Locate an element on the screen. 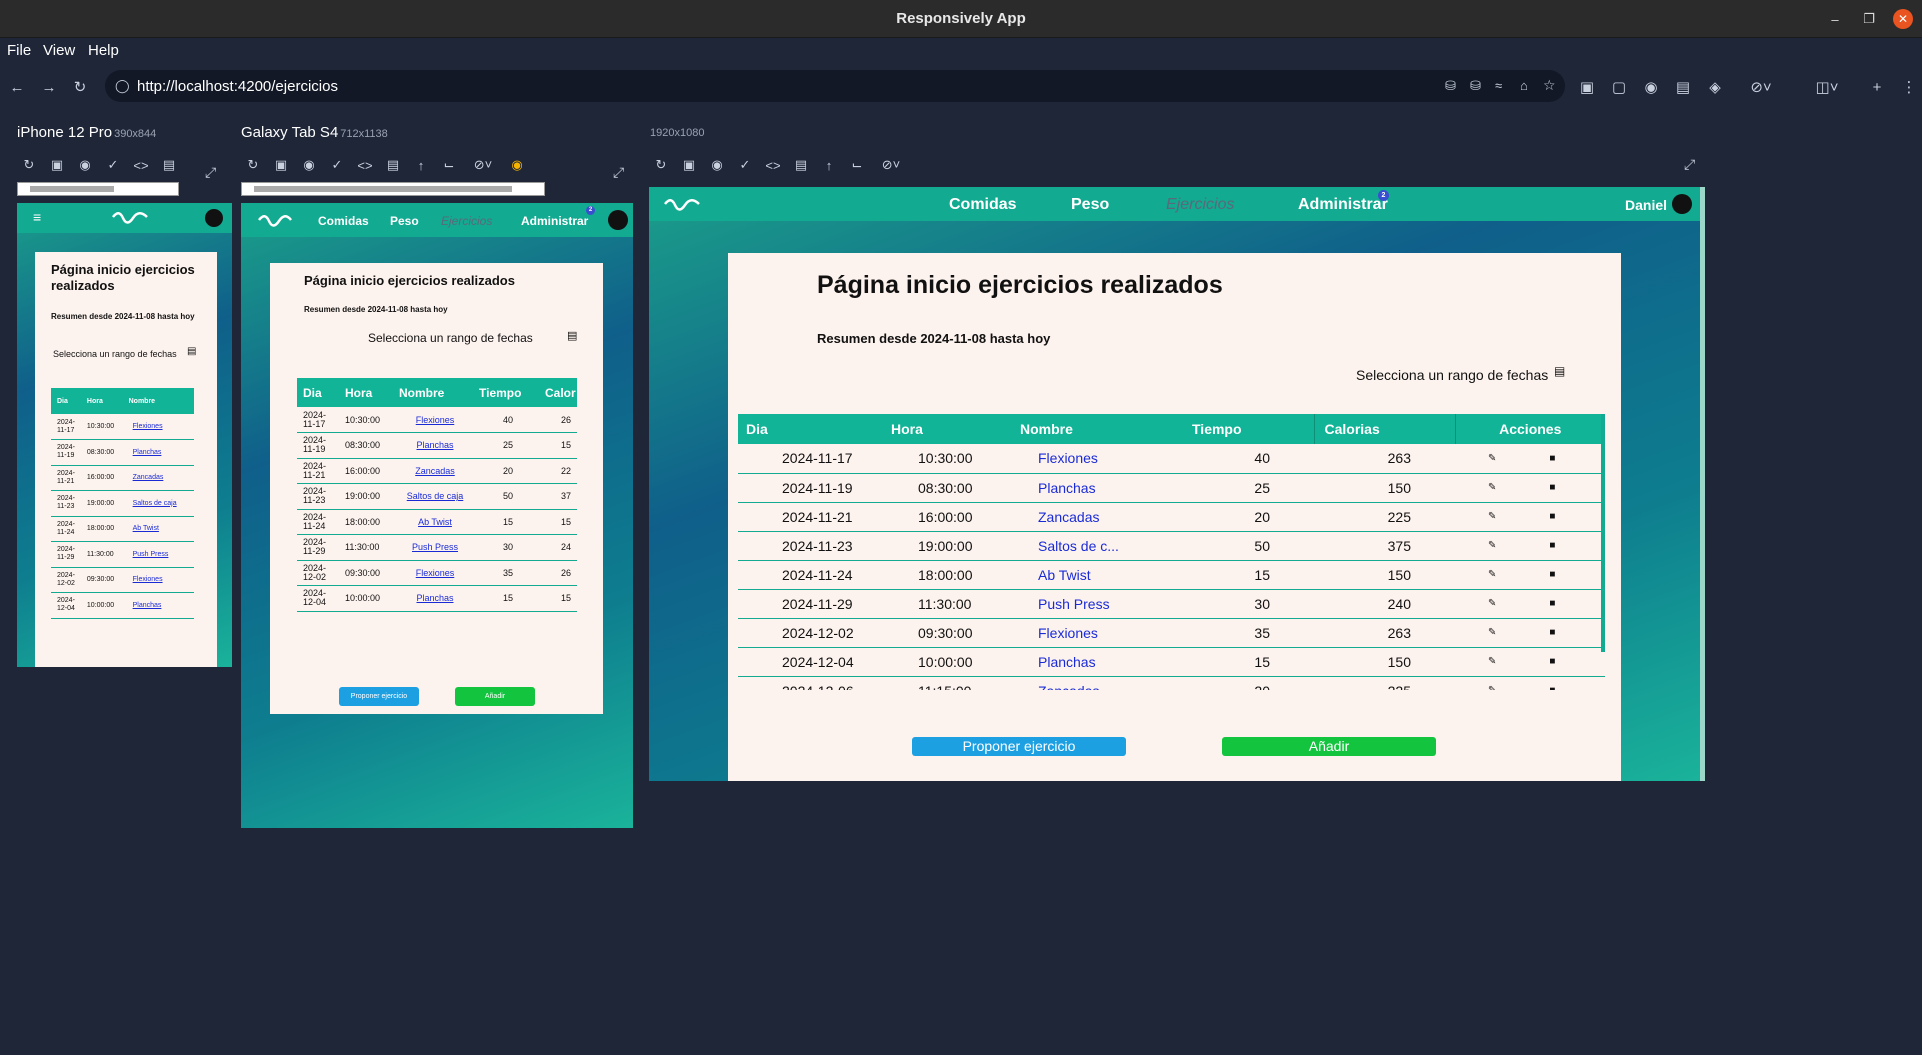  layout-icon: ◫˅ is located at coordinates (1827, 87).